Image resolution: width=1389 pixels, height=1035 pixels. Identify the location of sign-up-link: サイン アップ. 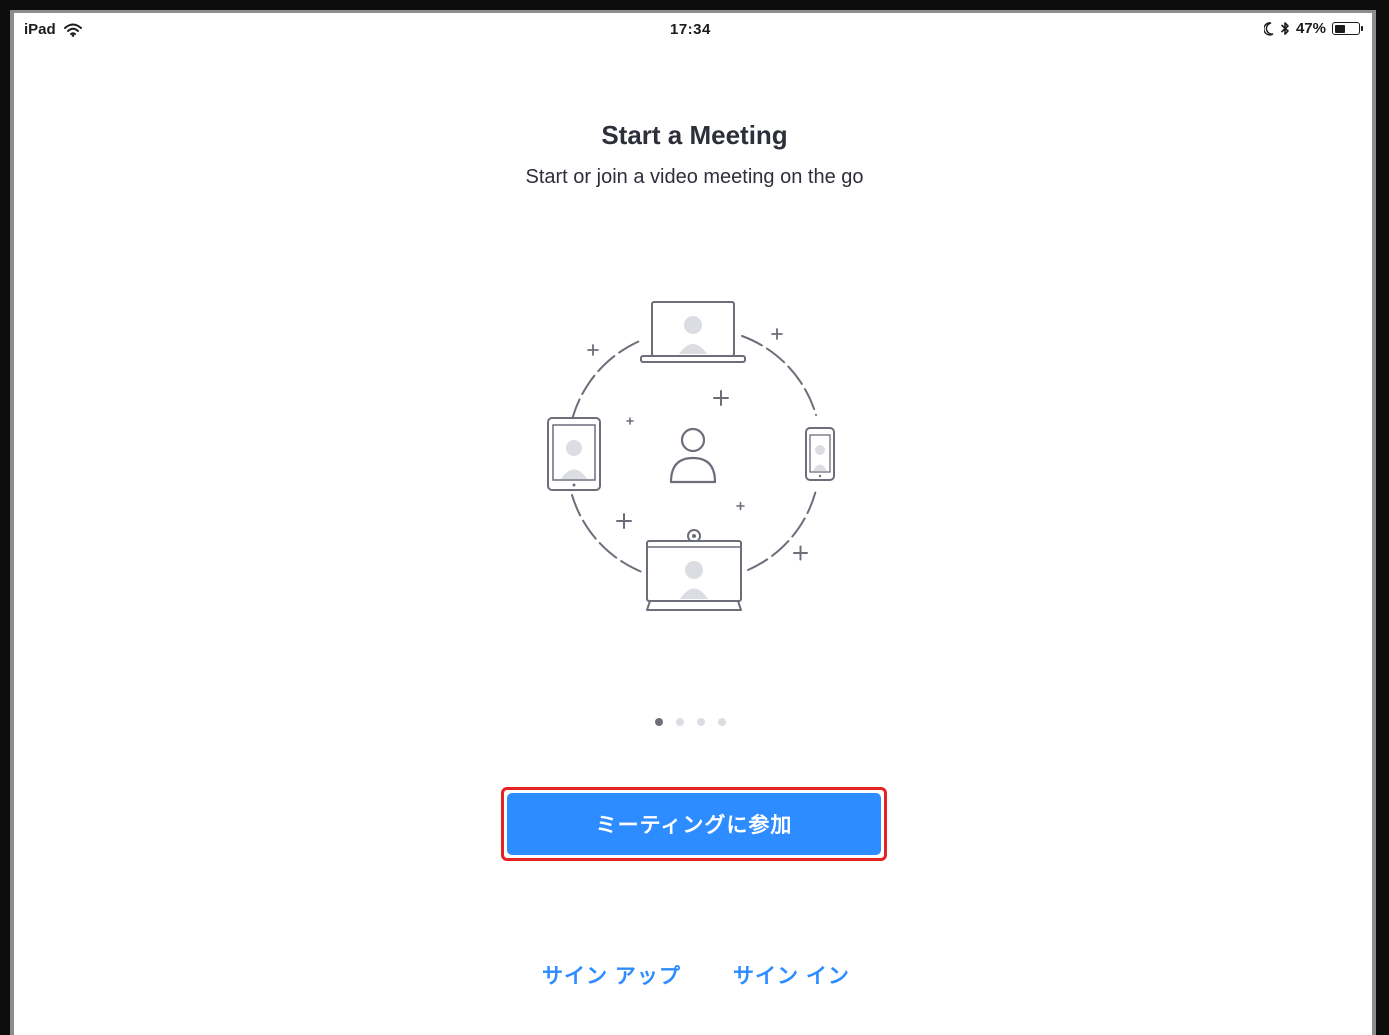
(611, 975).